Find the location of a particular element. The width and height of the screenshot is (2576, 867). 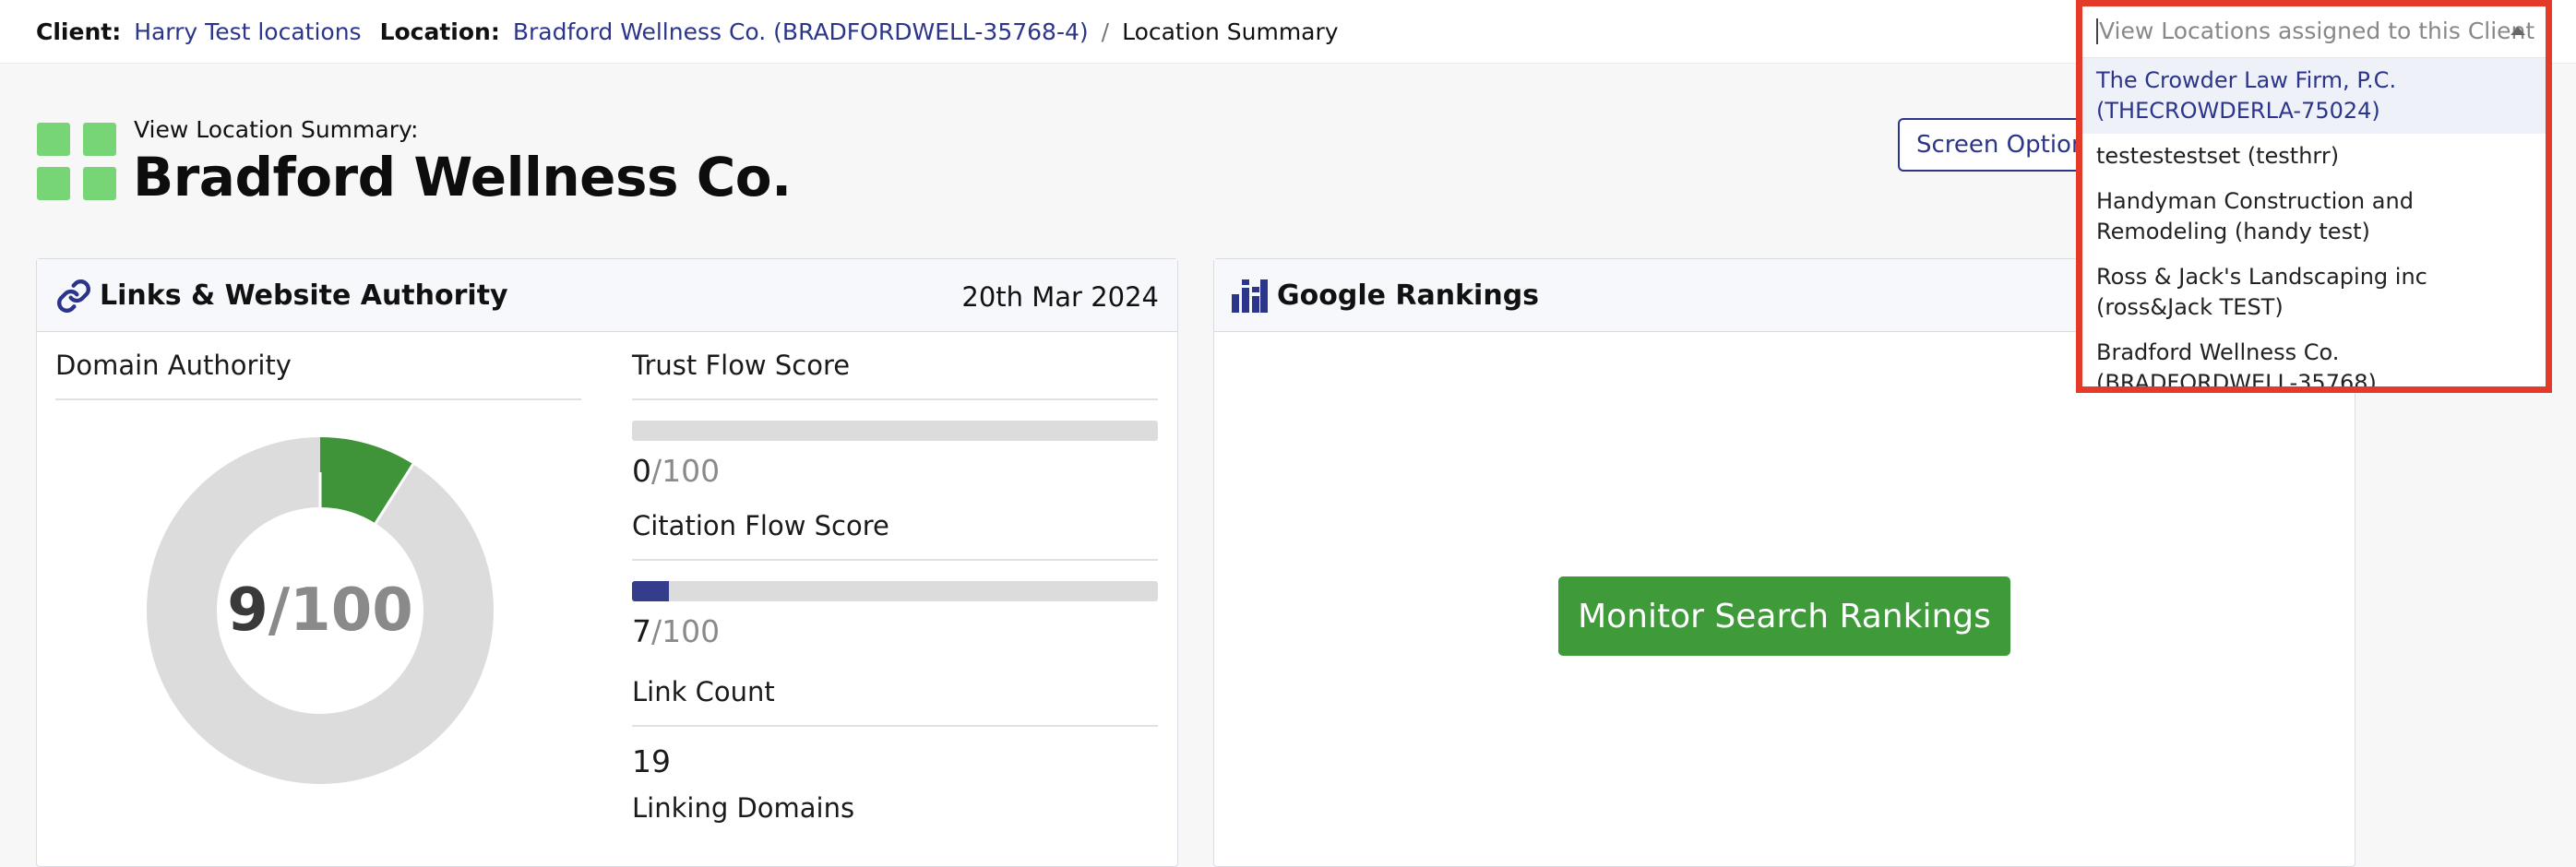

links-card-date: 20th Mar 2024 is located at coordinates (1060, 297).